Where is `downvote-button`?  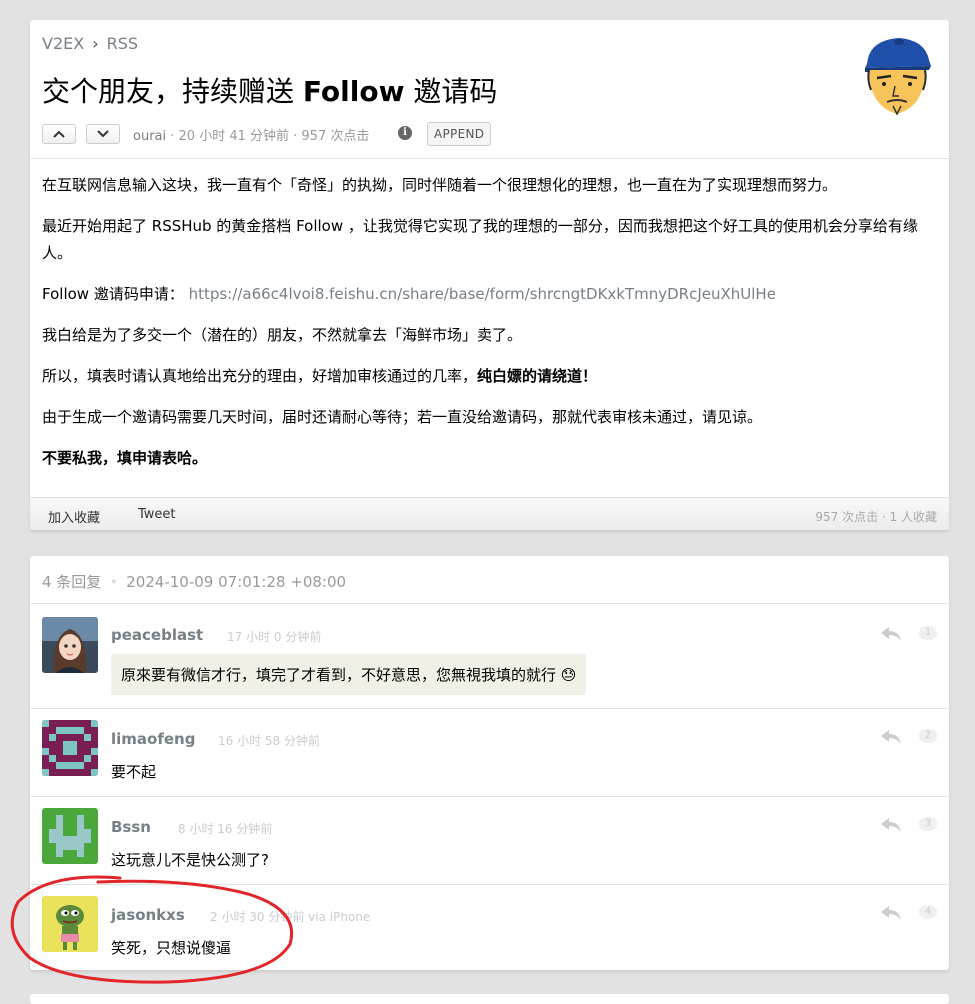 downvote-button is located at coordinates (103, 134).